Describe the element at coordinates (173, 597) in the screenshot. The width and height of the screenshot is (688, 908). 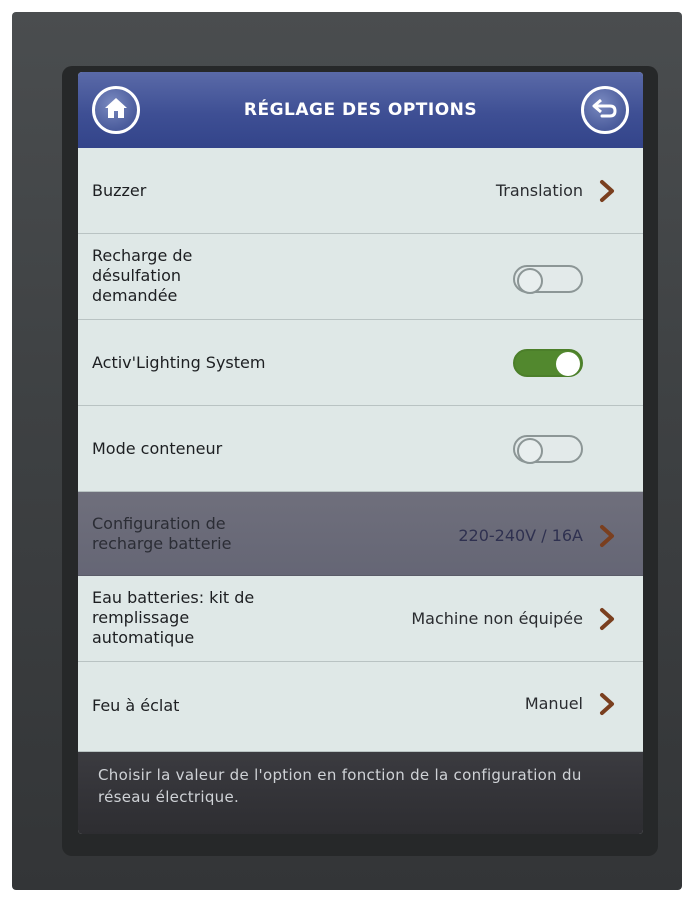
I see `option-label-line: Eau batteries: kit de` at that location.